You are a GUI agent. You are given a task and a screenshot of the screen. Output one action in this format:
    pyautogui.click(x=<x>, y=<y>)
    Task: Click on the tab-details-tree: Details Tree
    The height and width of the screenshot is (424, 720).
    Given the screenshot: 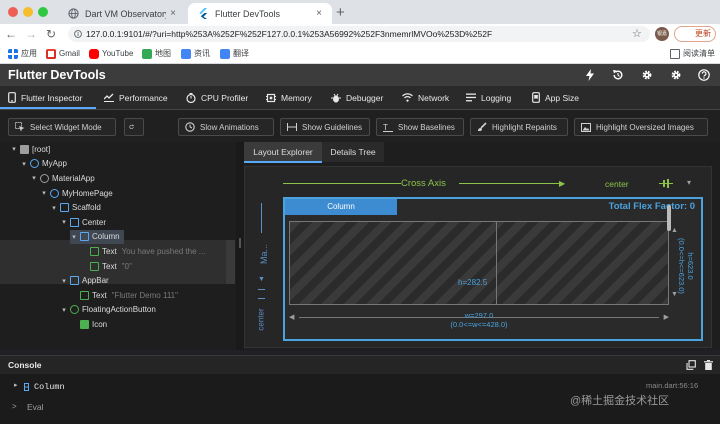 What is the action you would take?
    pyautogui.click(x=353, y=152)
    